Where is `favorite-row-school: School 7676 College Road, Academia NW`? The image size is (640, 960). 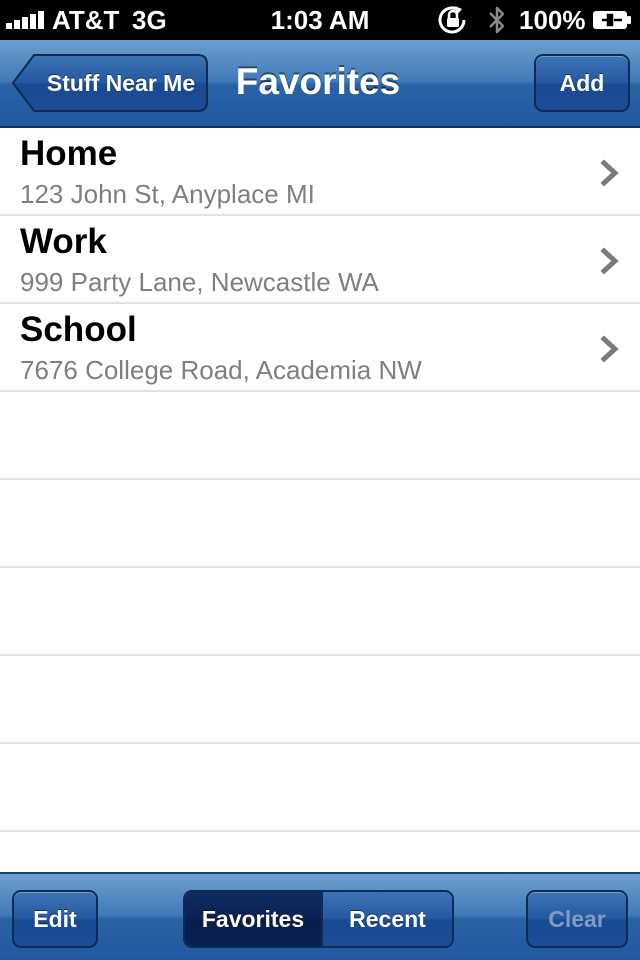 favorite-row-school: School 7676 College Road, Academia NW is located at coordinates (320, 348).